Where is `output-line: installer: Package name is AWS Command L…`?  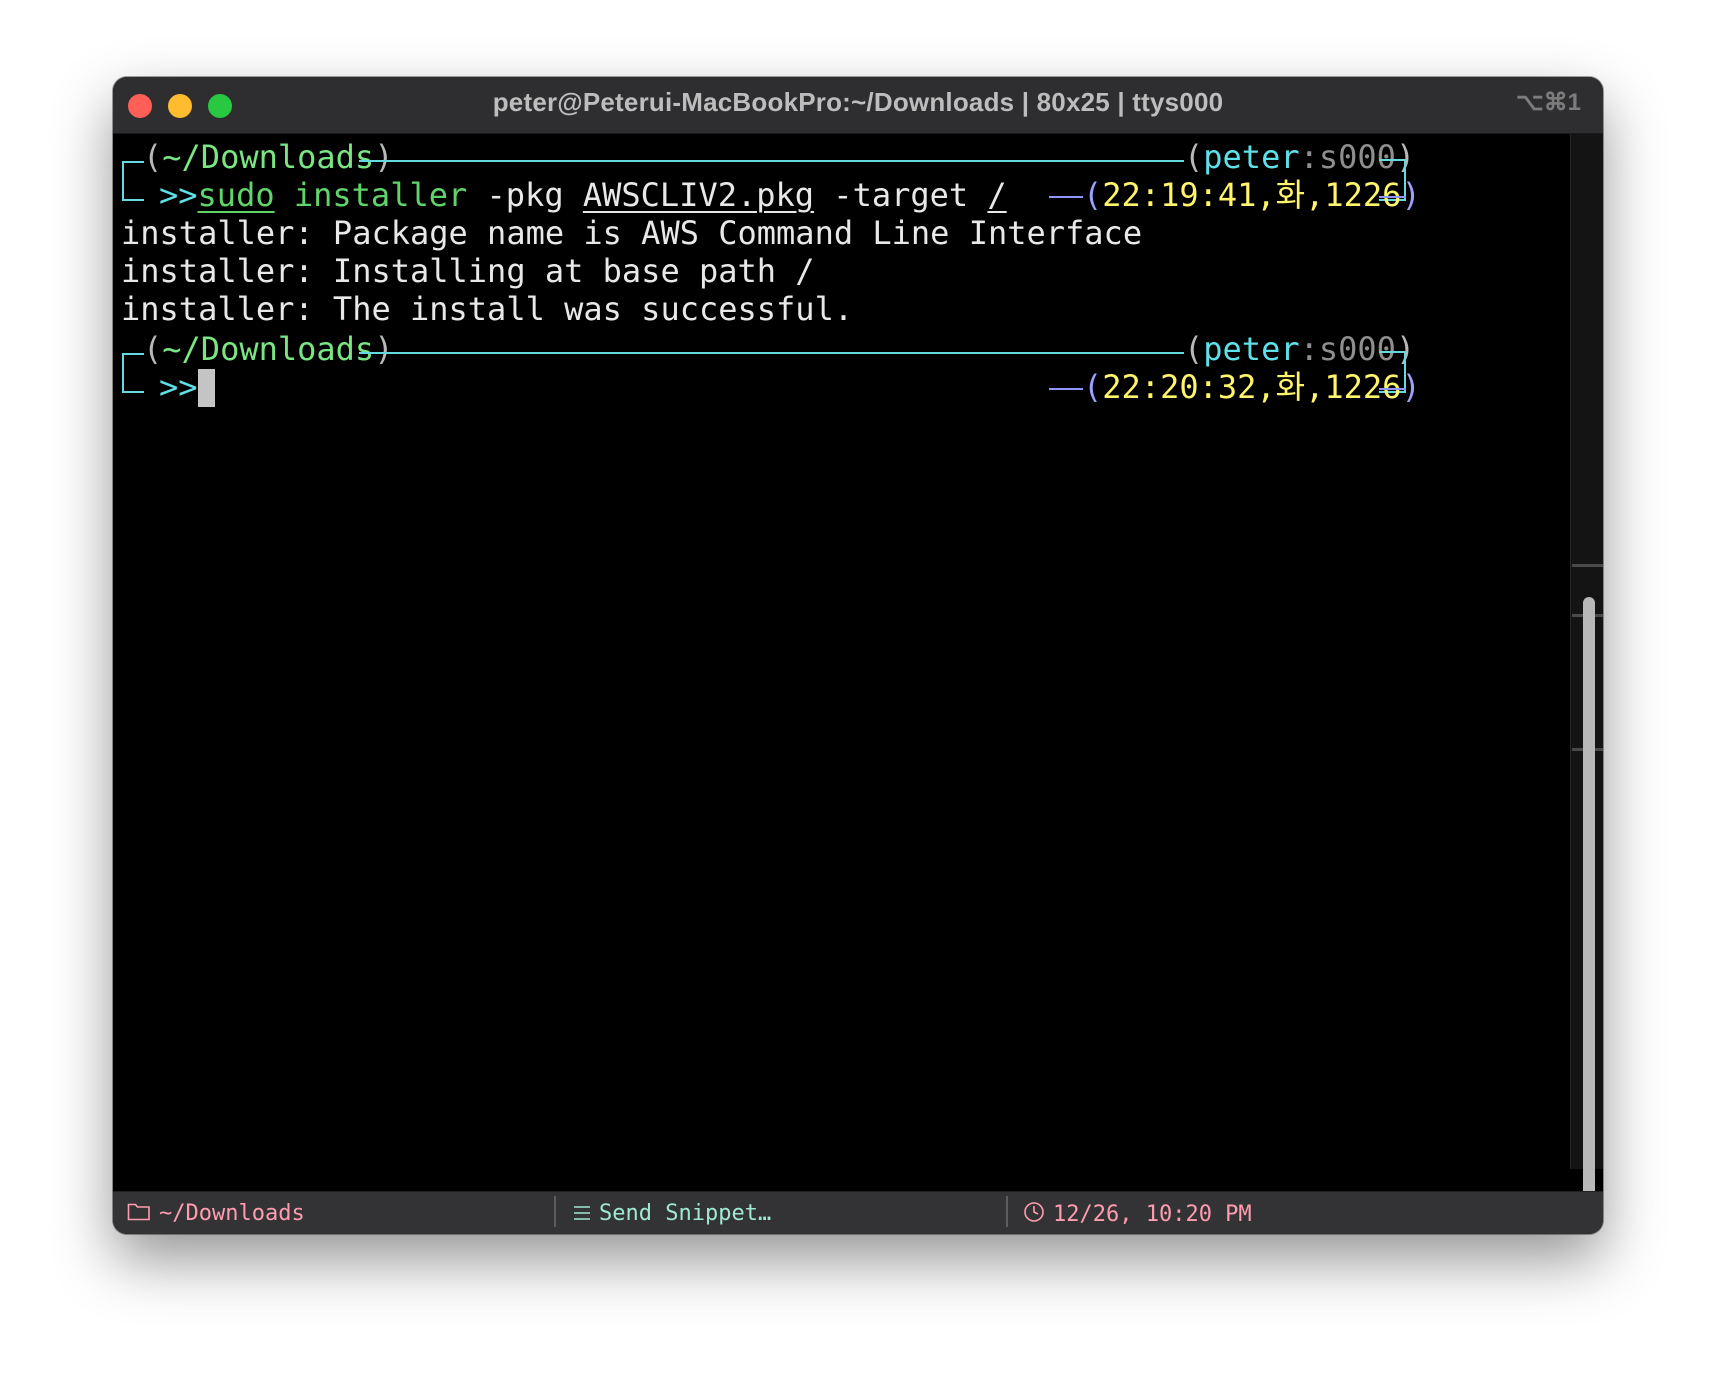
output-line: installer: Package name is AWS Command L… is located at coordinates (632, 233).